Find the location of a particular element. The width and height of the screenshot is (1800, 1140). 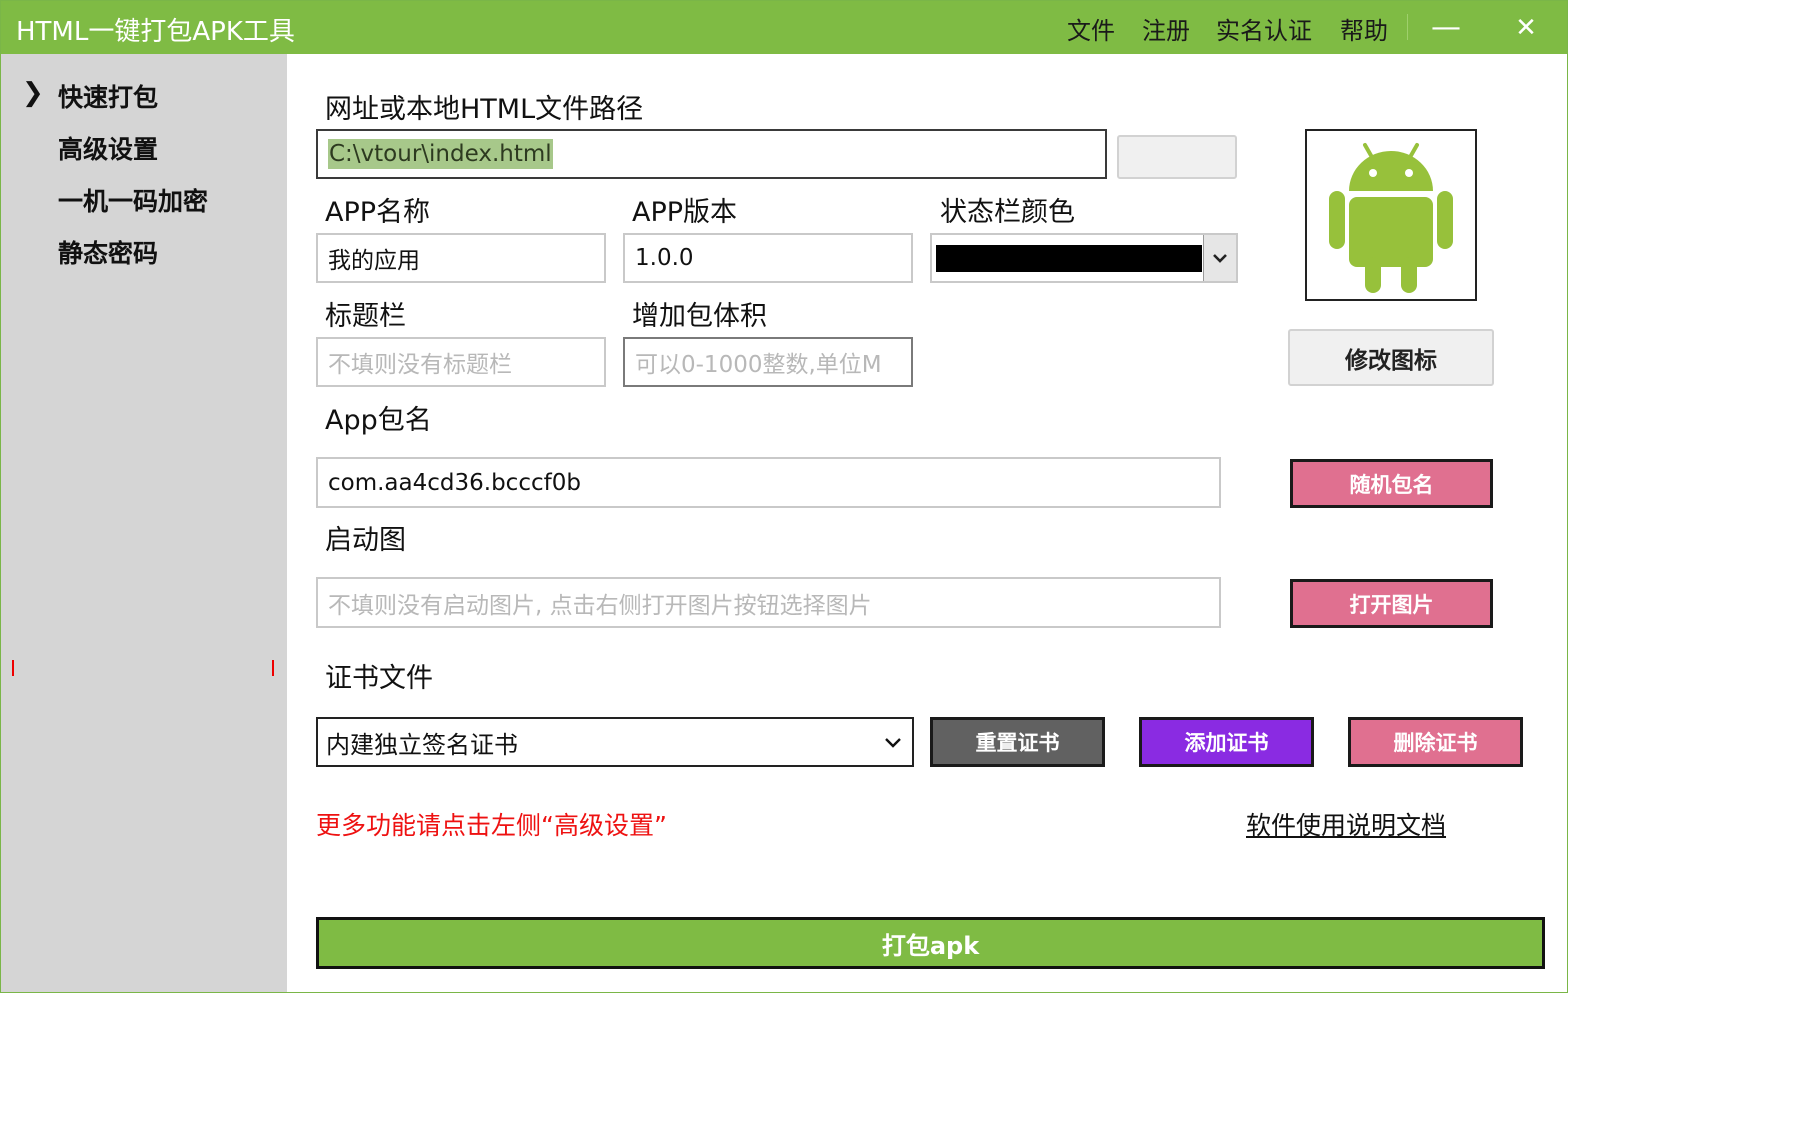

statusbar-color-swatch is located at coordinates (1069, 258).